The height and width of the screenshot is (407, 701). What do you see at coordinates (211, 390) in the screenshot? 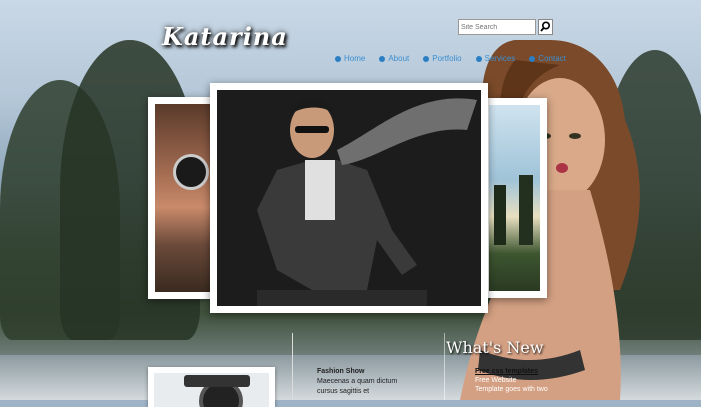
I see `camera-photo` at bounding box center [211, 390].